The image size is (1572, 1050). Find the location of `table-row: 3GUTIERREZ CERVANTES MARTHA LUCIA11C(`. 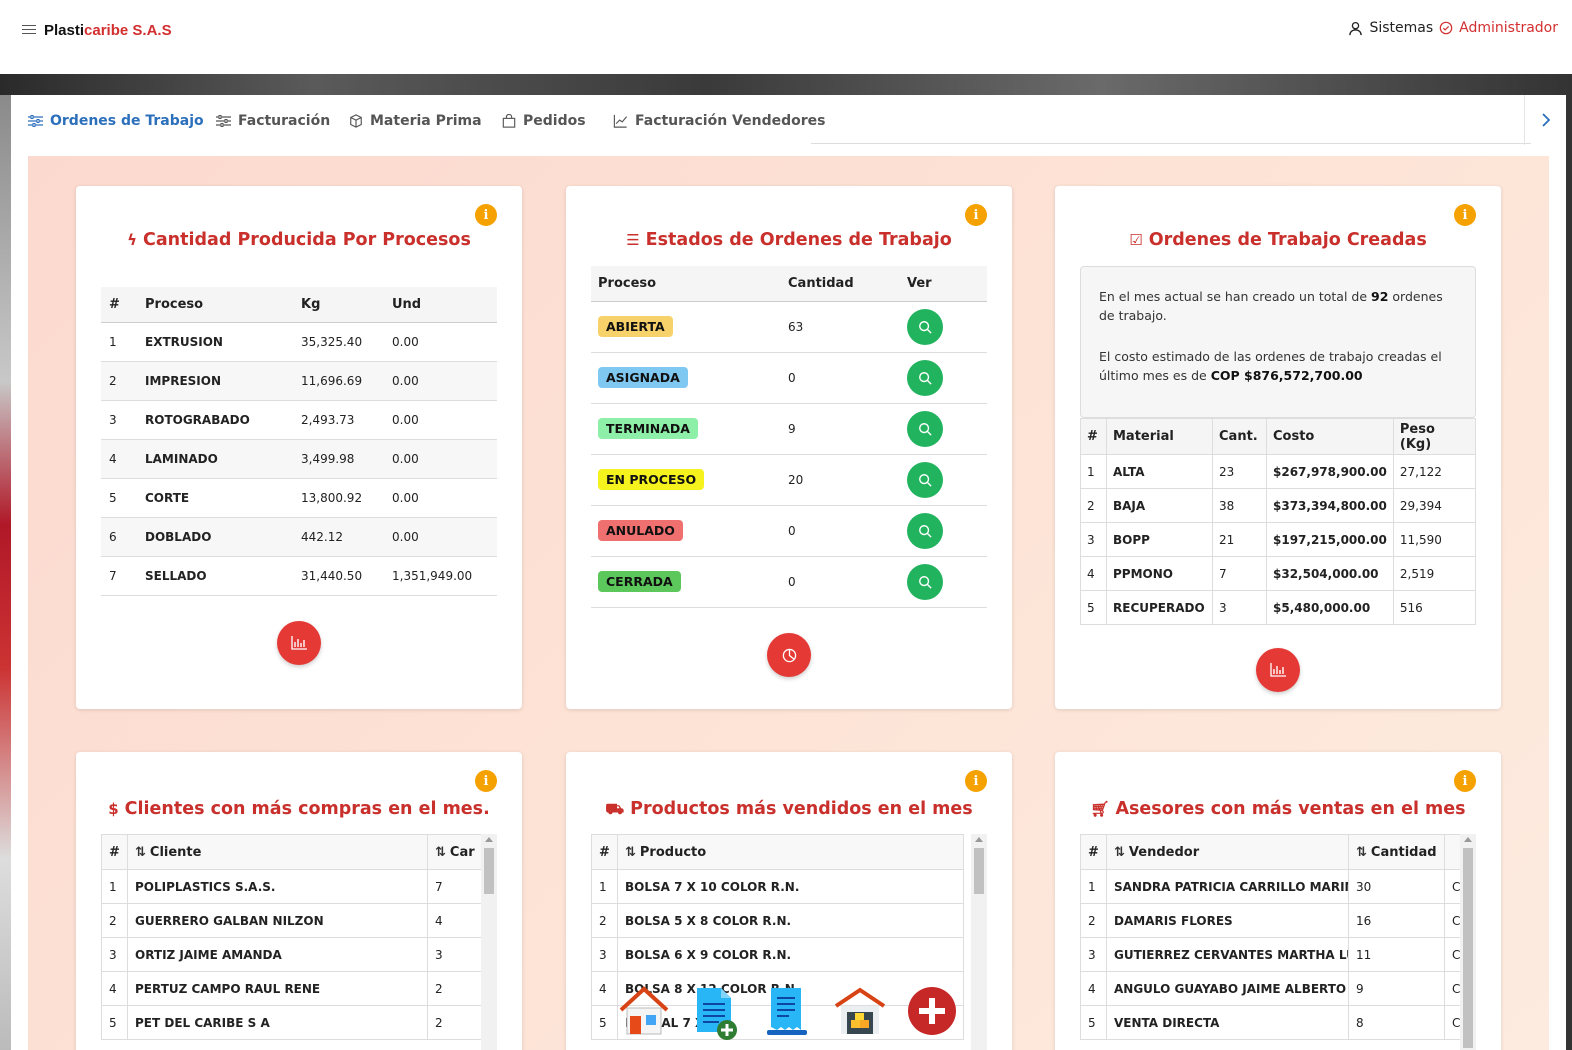

table-row: 3GUTIERREZ CERVANTES MARTHA LUCIA11C( is located at coordinates (1270, 954).